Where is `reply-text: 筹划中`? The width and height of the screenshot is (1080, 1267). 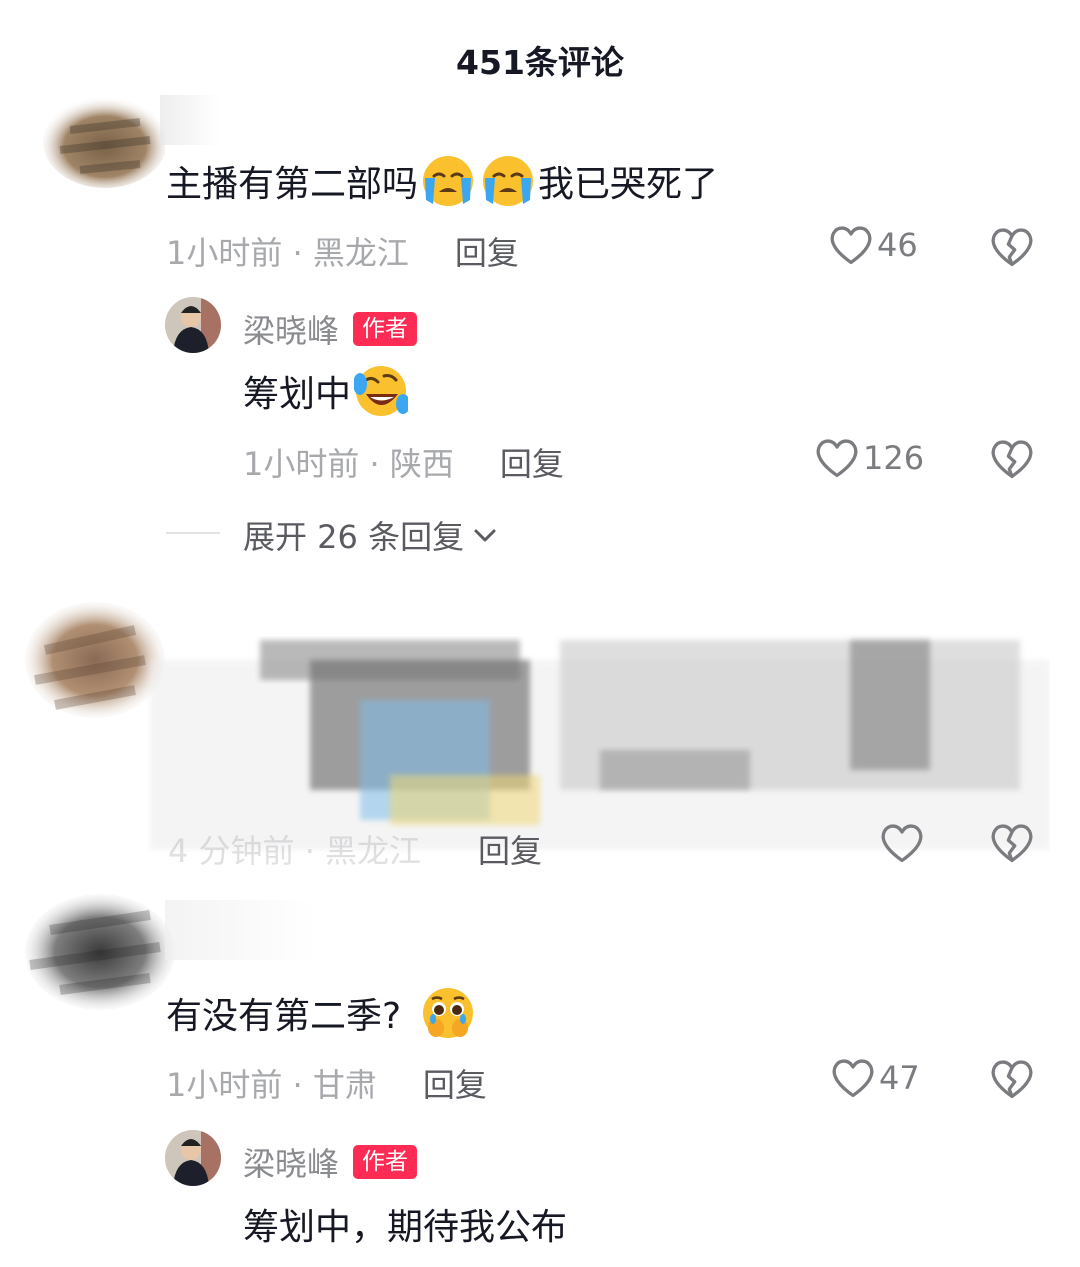
reply-text: 筹划中 is located at coordinates (327, 391).